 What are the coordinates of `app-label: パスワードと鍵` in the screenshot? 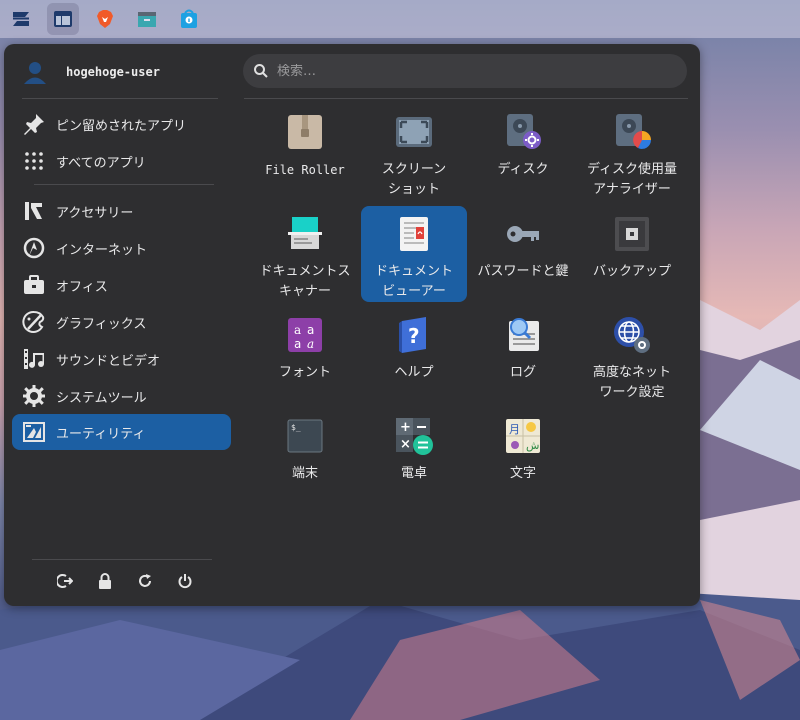 It's located at (523, 271).